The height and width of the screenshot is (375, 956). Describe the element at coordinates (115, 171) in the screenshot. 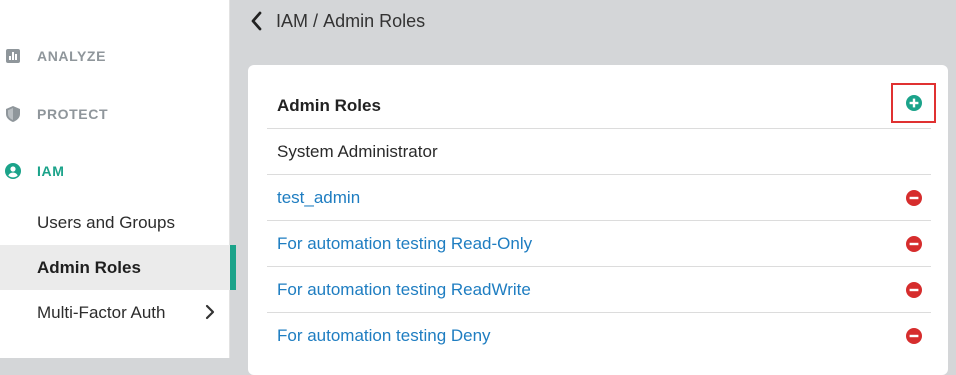

I see `sidebar-section-iam: IAM` at that location.